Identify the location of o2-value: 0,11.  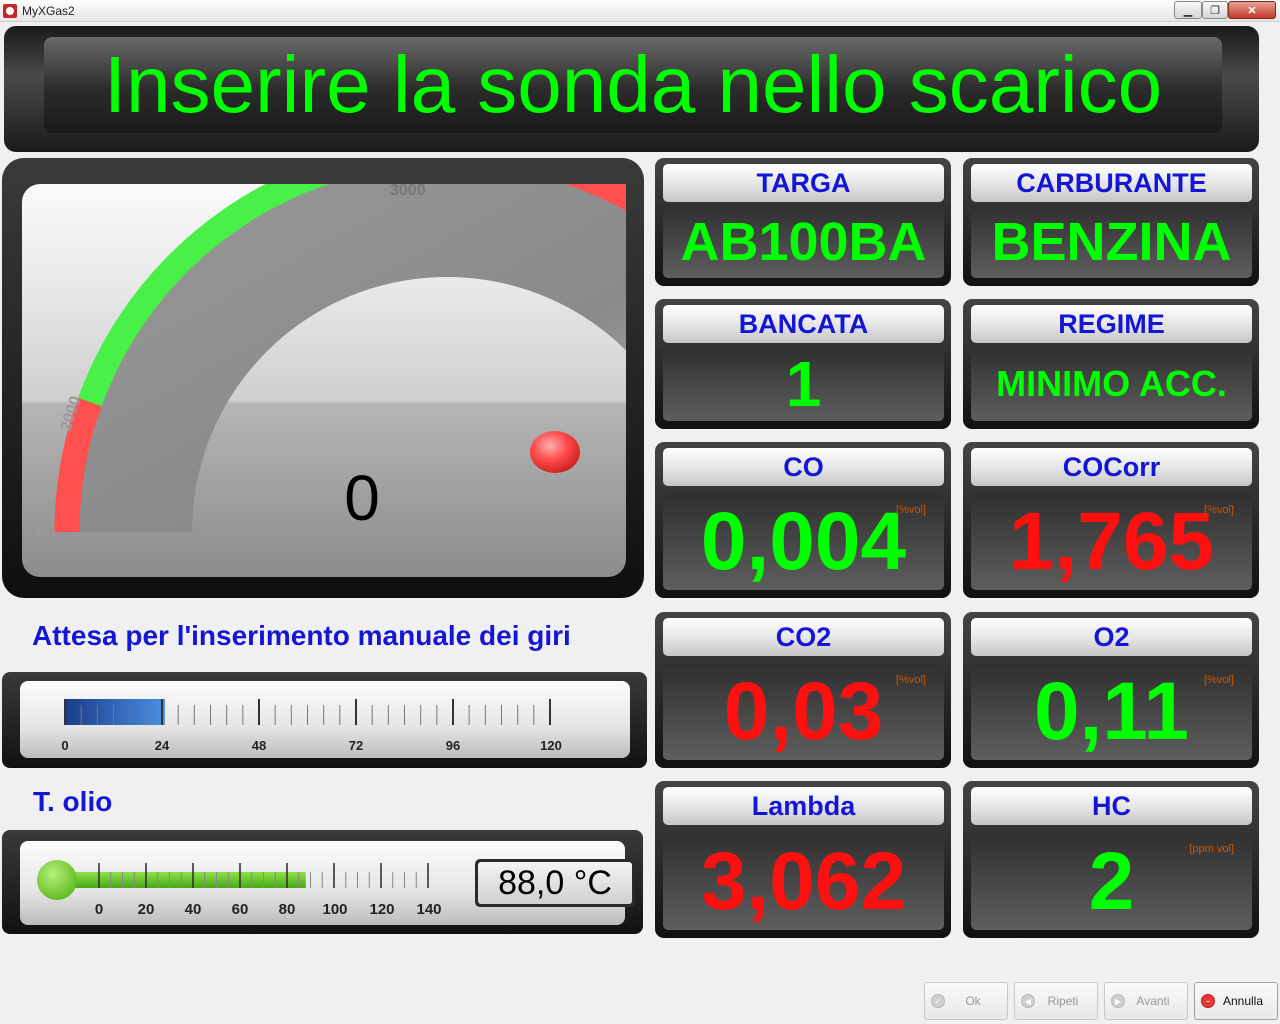
(1111, 711).